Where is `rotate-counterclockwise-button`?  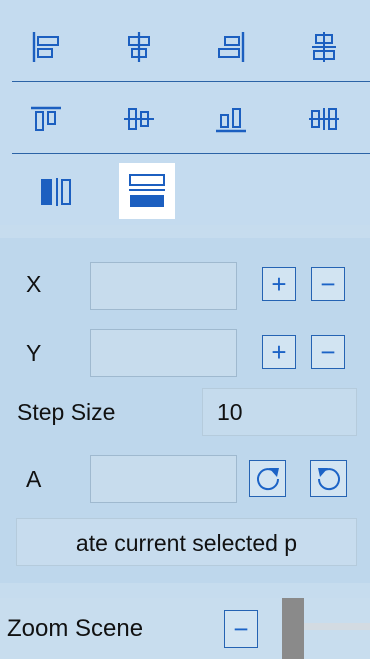
rotate-counterclockwise-button is located at coordinates (328, 478).